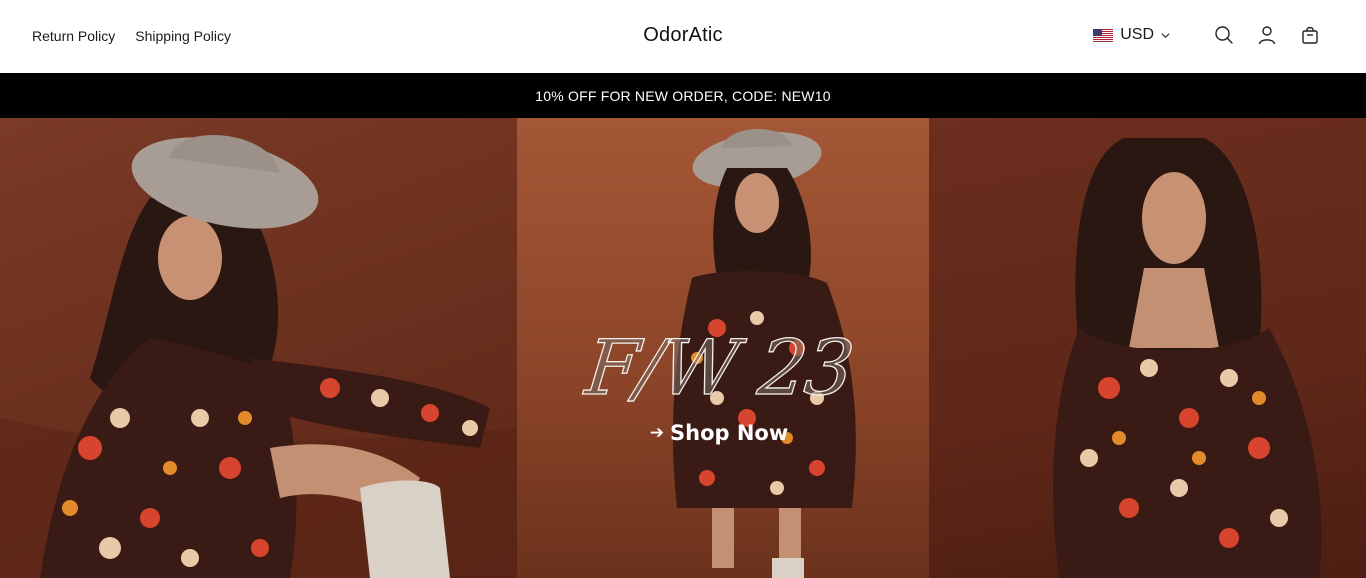  What do you see at coordinates (719, 367) in the screenshot?
I see `season-title: F/W 23` at bounding box center [719, 367].